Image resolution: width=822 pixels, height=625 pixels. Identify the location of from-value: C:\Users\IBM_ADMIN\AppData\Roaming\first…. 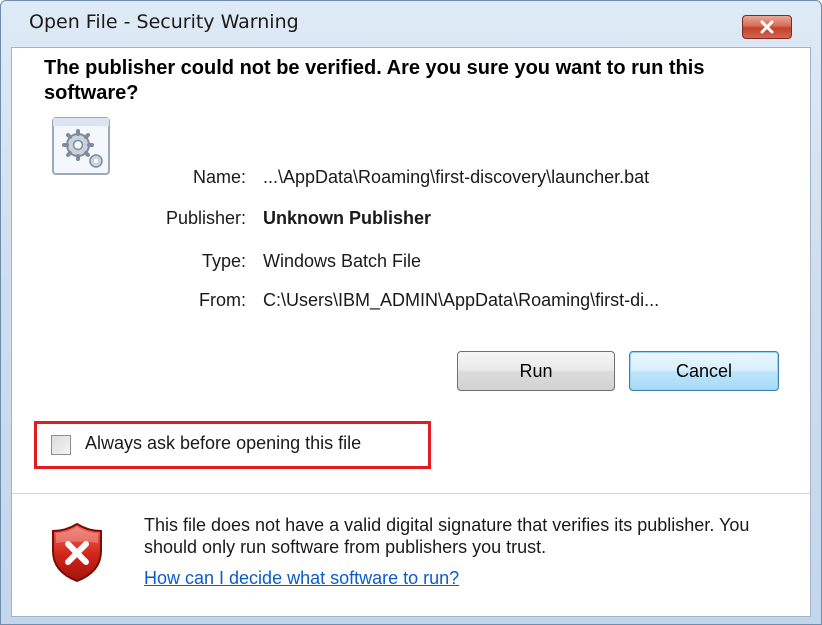
(461, 300).